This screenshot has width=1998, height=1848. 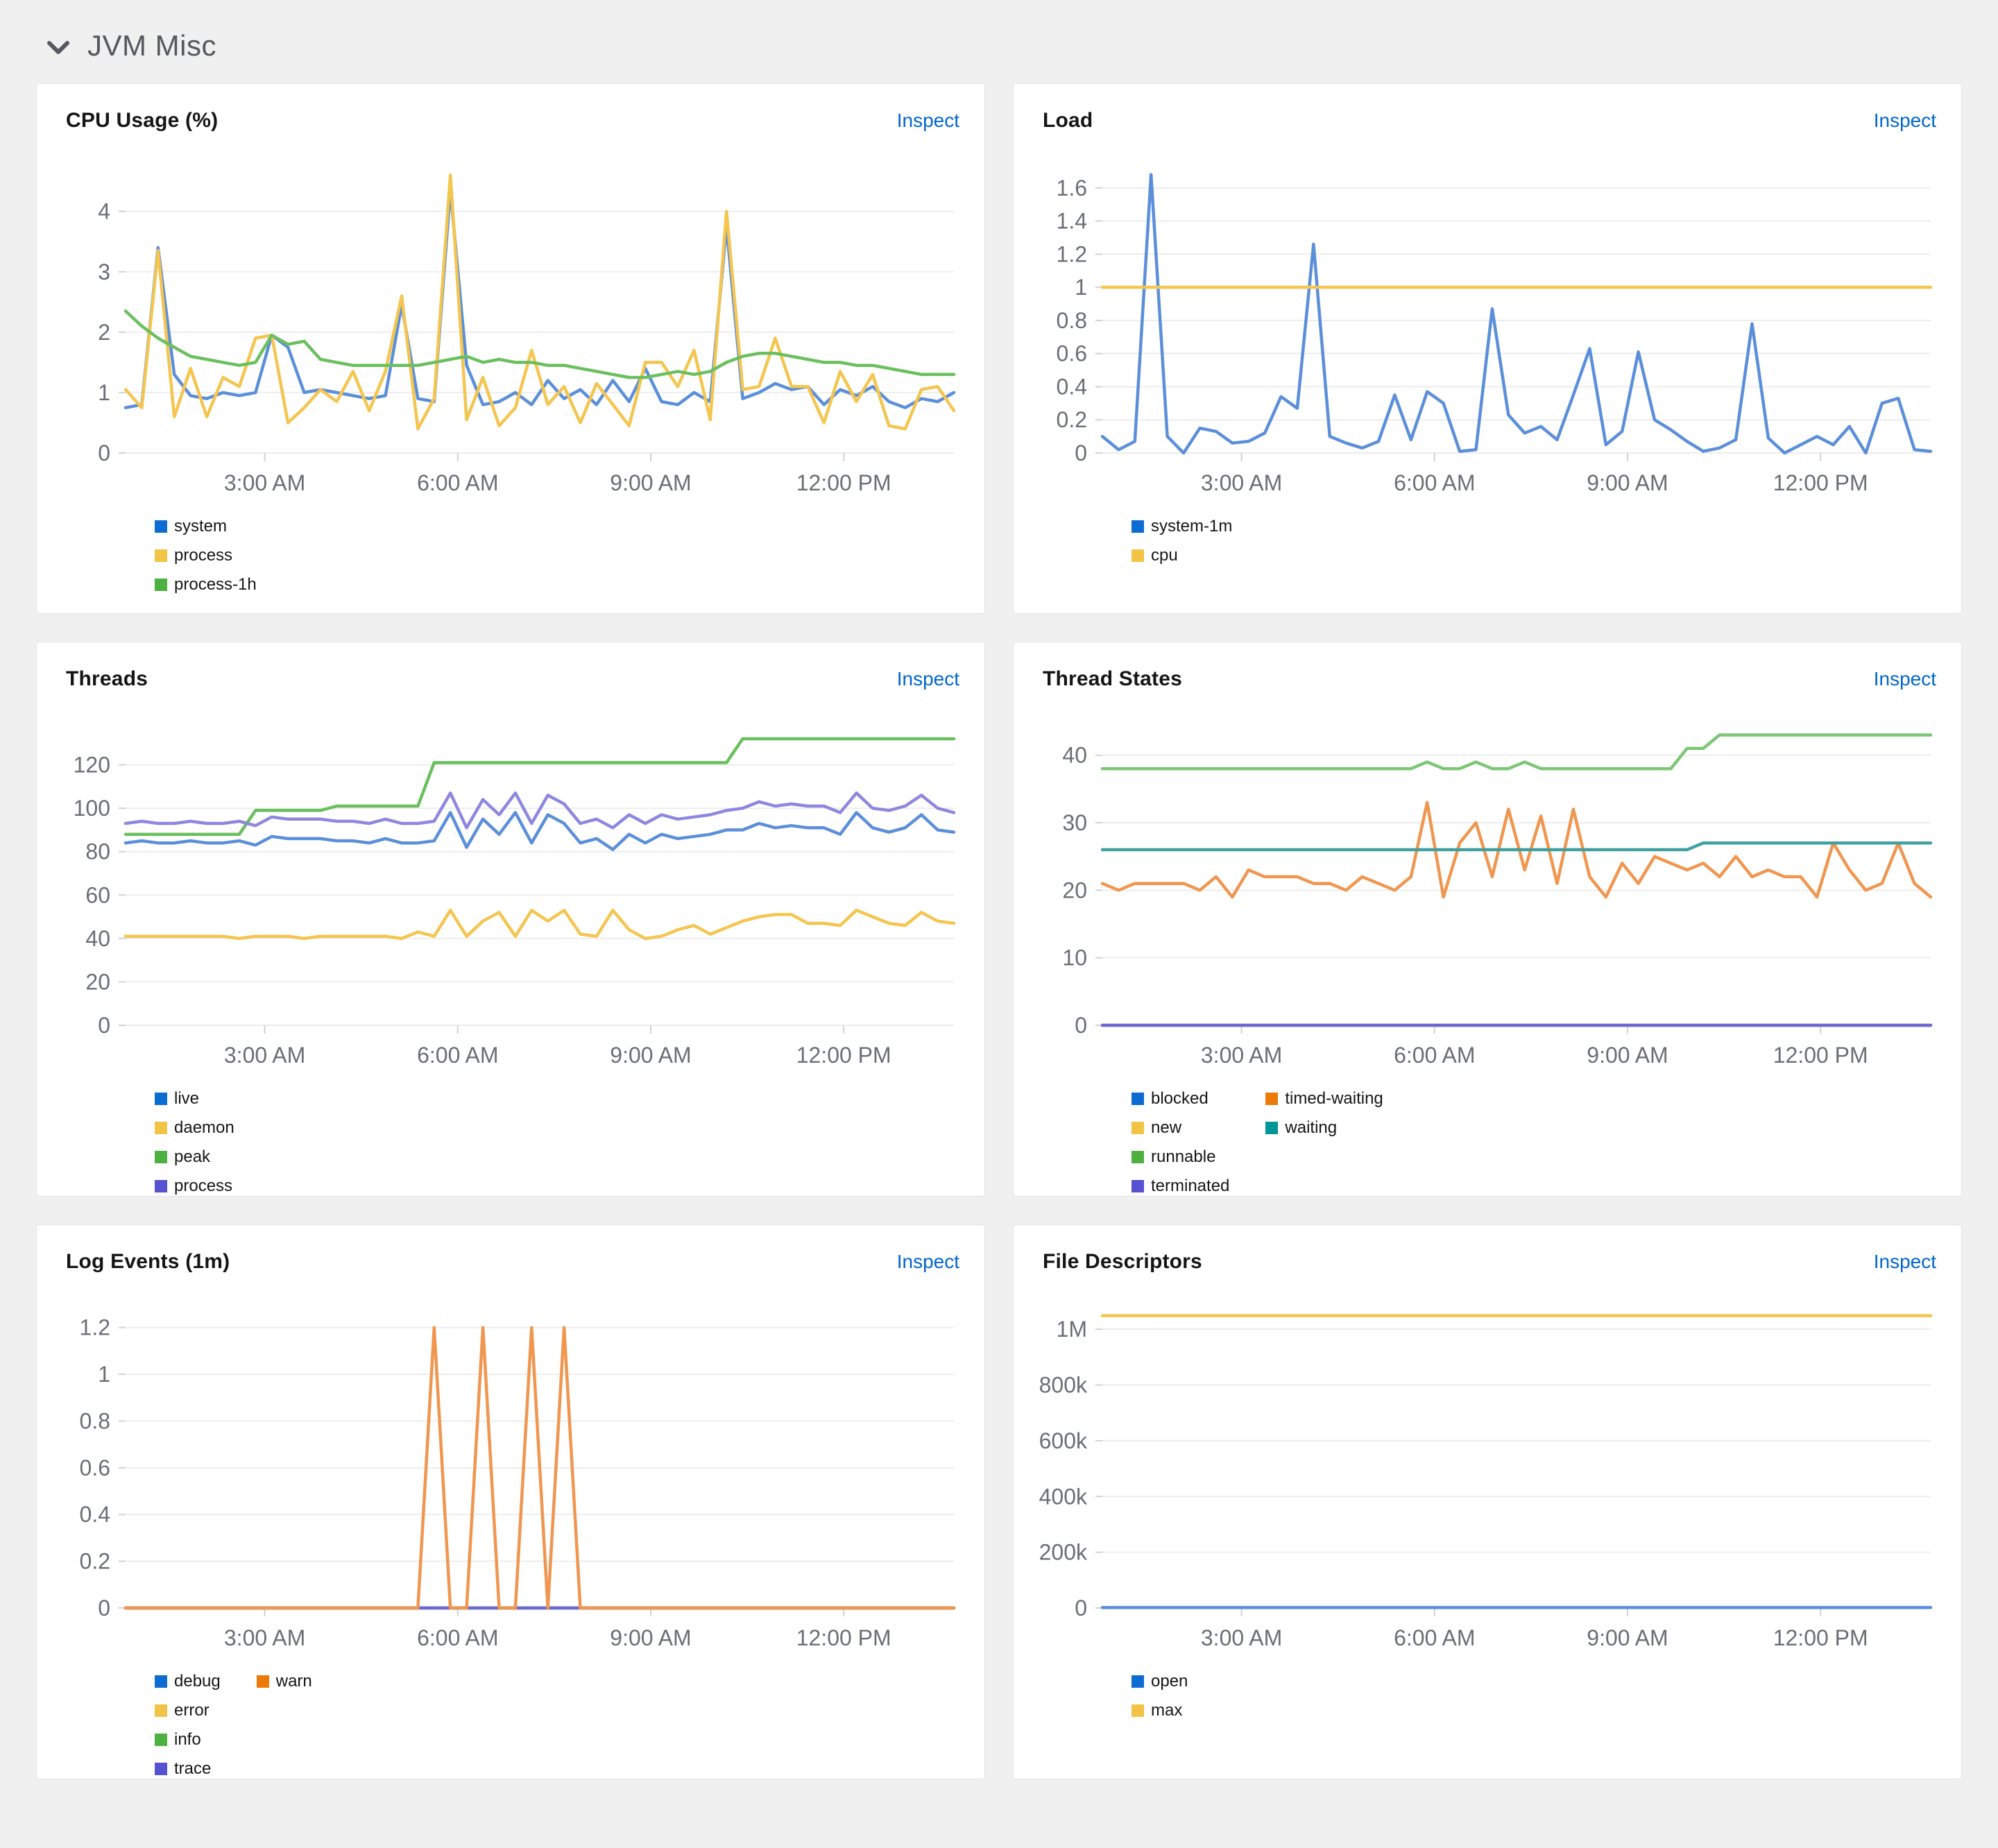 What do you see at coordinates (928, 1262) in the screenshot?
I see `inspect-link-log-events-1m: Inspect` at bounding box center [928, 1262].